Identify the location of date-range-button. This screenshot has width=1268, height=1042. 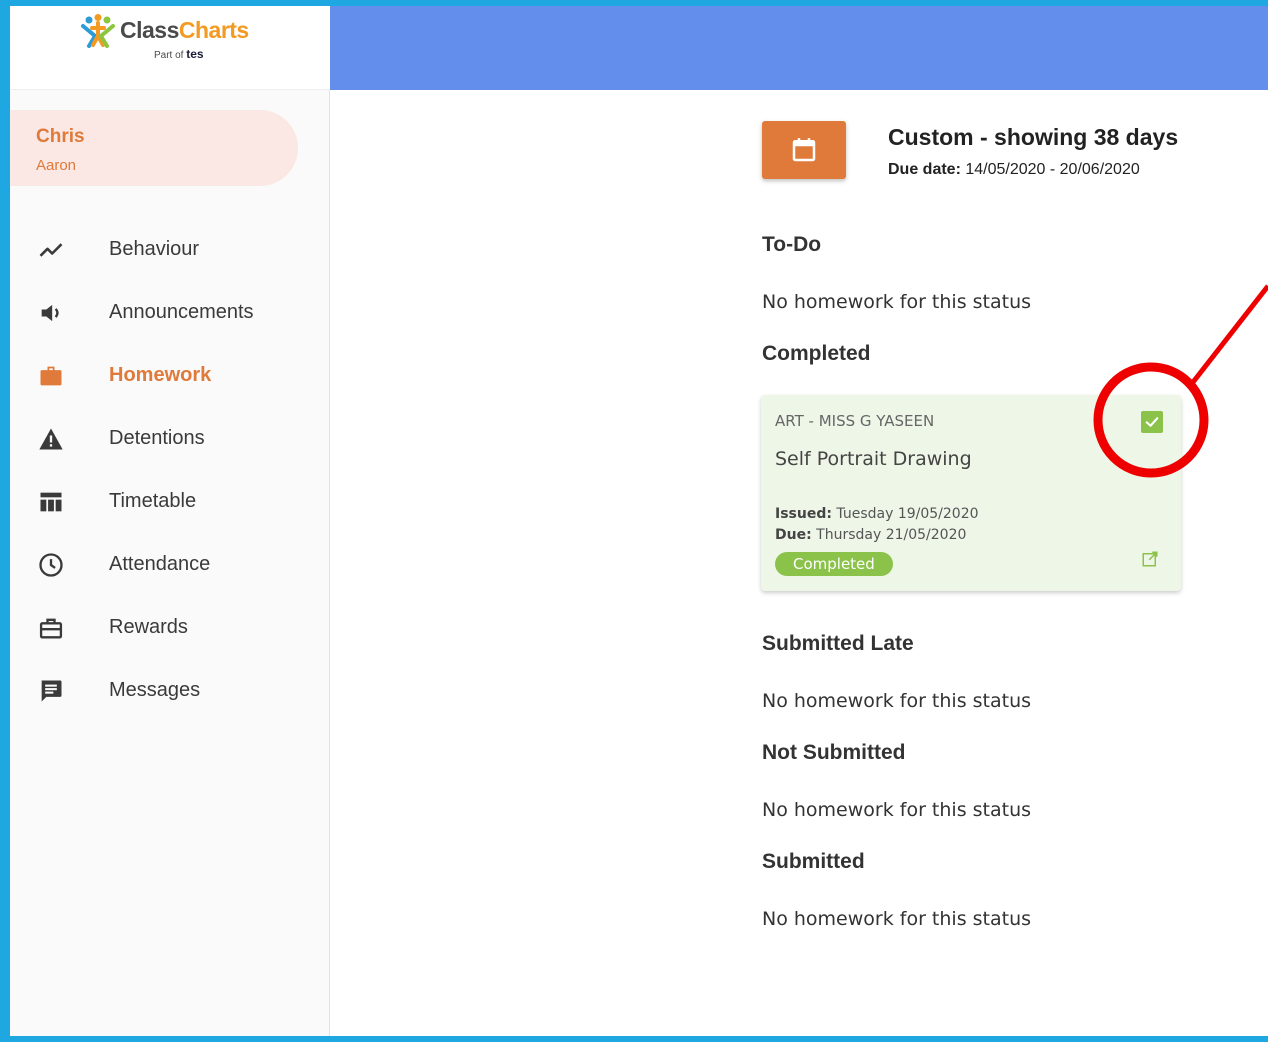
(804, 150).